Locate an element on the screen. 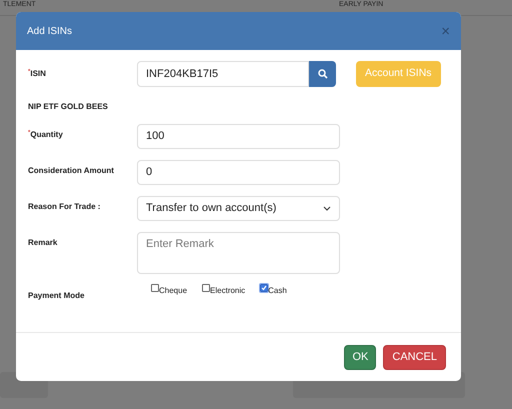  field-label: Reason For Trade : is located at coordinates (65, 207).